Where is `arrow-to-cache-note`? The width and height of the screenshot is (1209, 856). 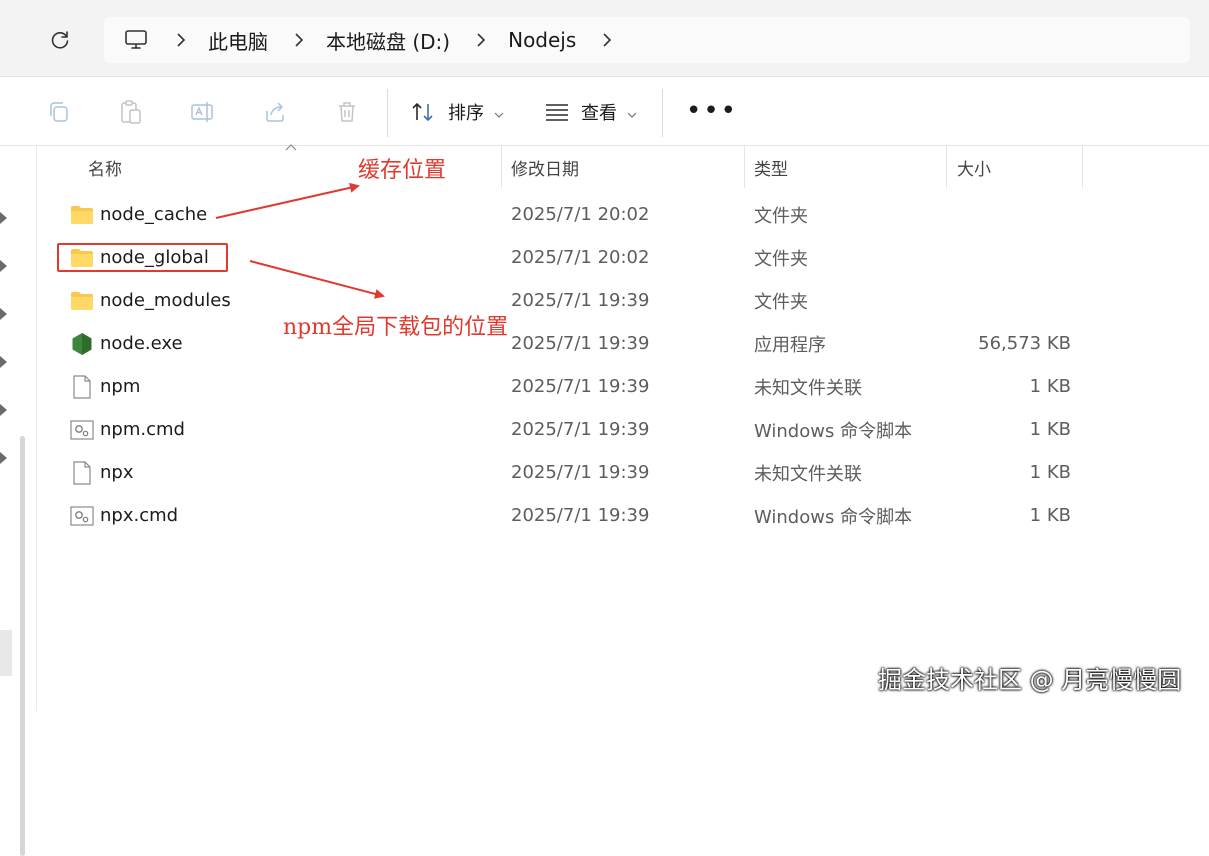 arrow-to-cache-note is located at coordinates (287, 200).